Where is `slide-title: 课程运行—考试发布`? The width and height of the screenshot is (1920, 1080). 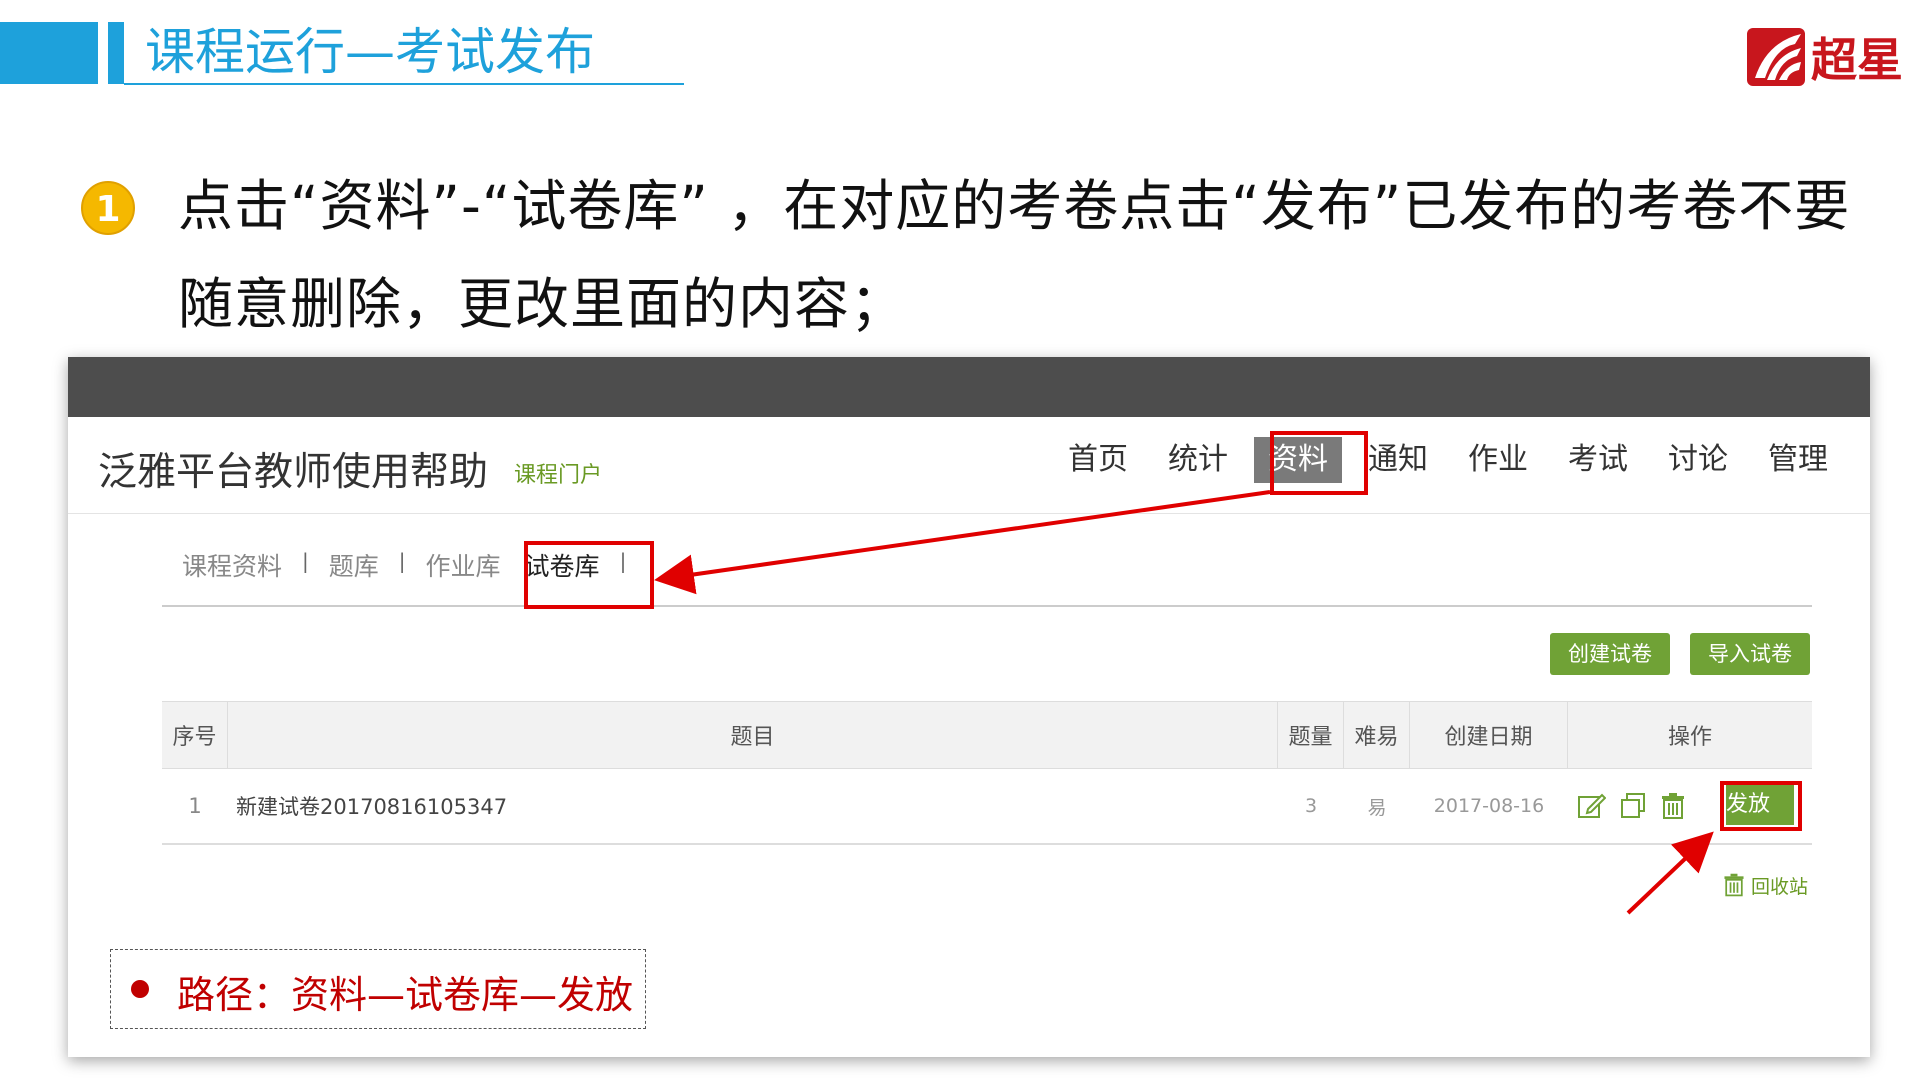 slide-title: 课程运行—考试发布 is located at coordinates (370, 52).